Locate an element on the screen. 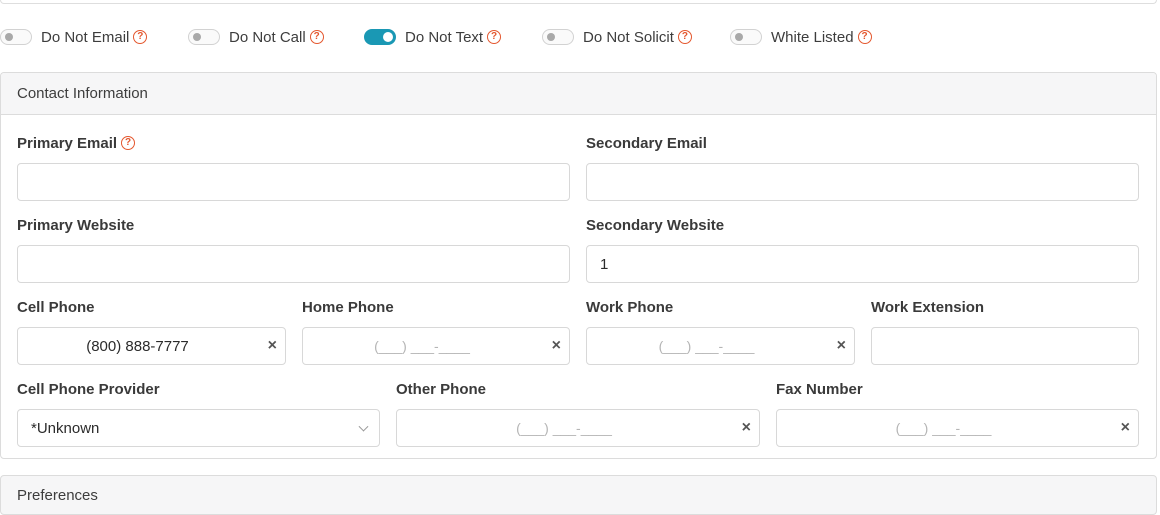 This screenshot has width=1160, height=515. cell-phone-input: (800) 888-7777 × is located at coordinates (151, 346).